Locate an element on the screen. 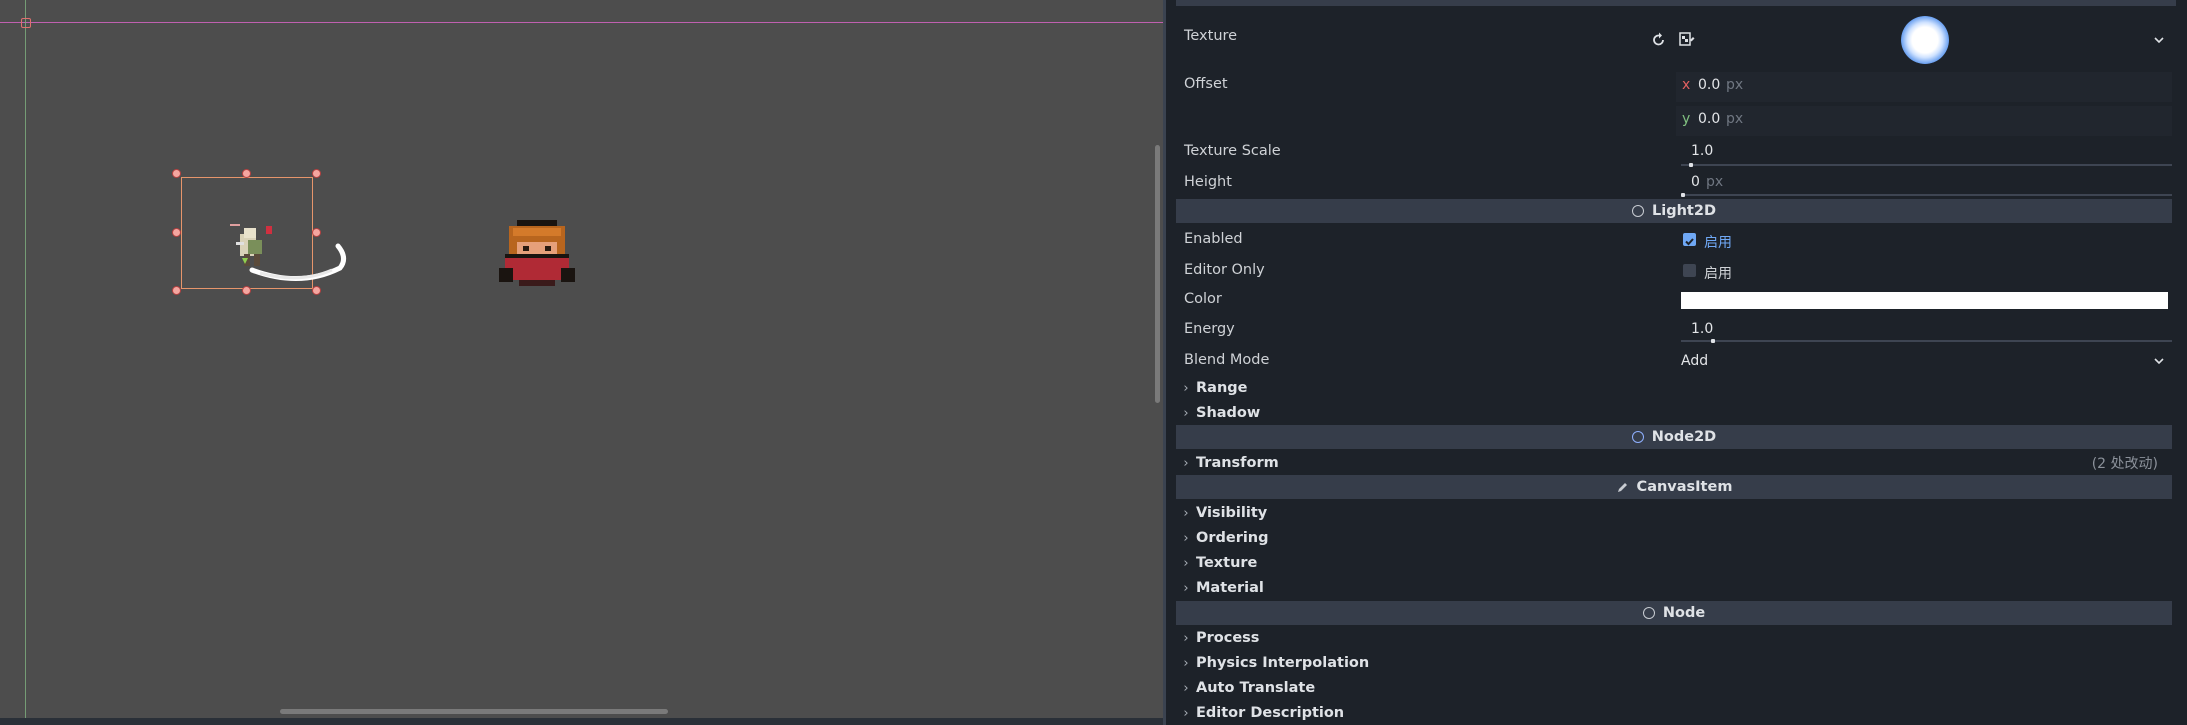 Image resolution: width=2187 pixels, height=725 pixels. height-slider is located at coordinates (1926, 195).